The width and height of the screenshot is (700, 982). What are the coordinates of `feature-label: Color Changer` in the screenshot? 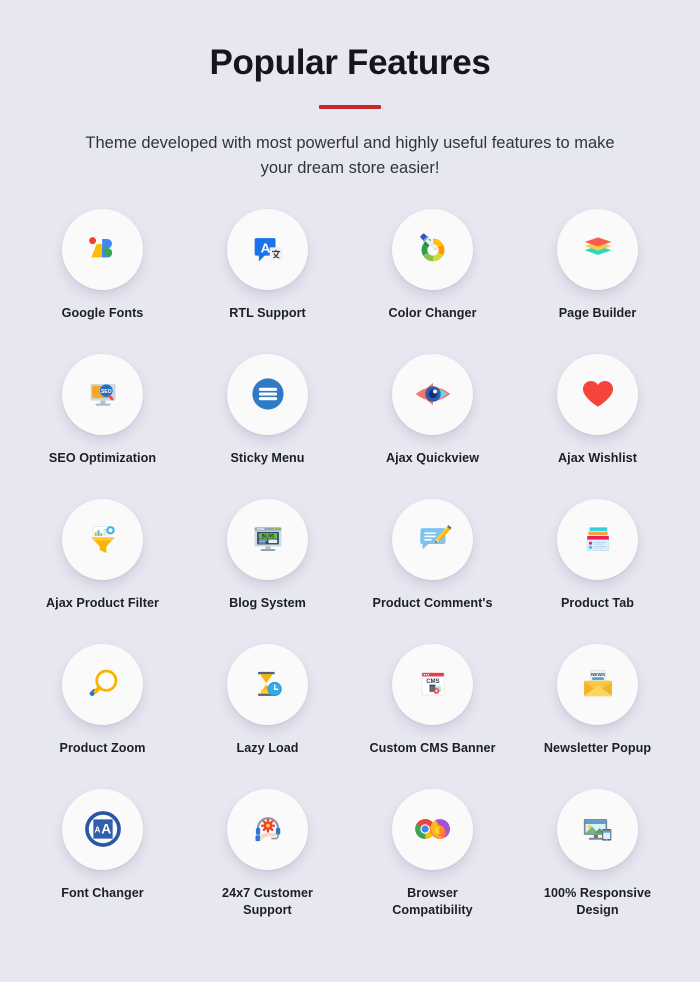 It's located at (432, 312).